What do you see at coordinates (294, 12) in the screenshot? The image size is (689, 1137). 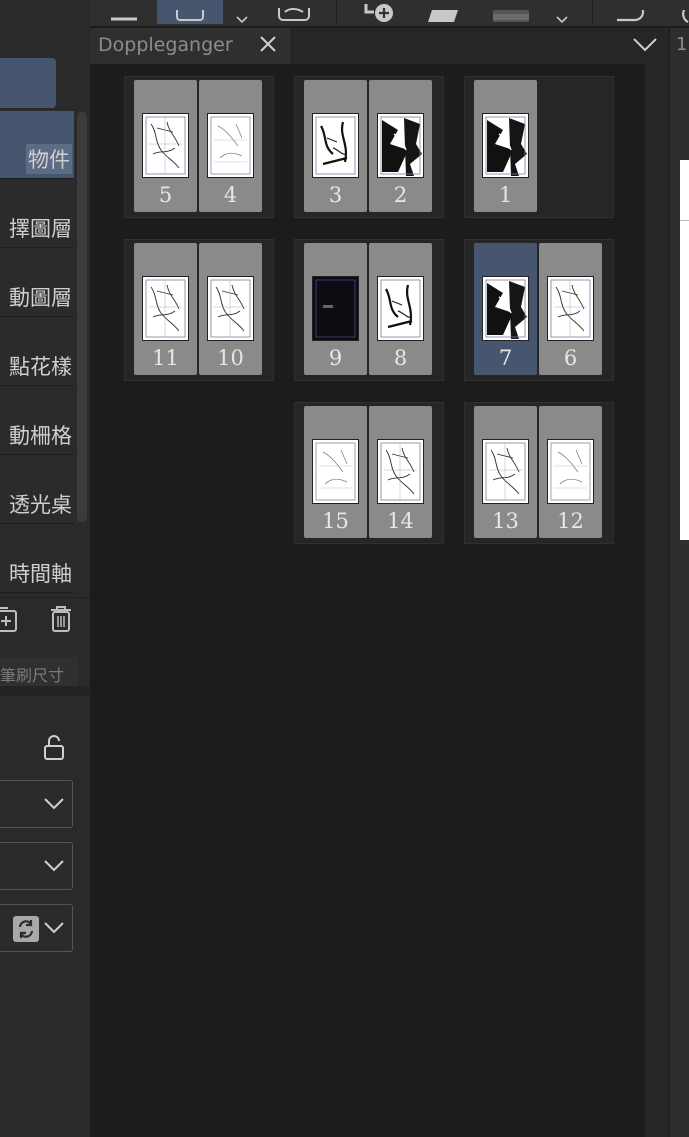 I see `cloud-icon` at bounding box center [294, 12].